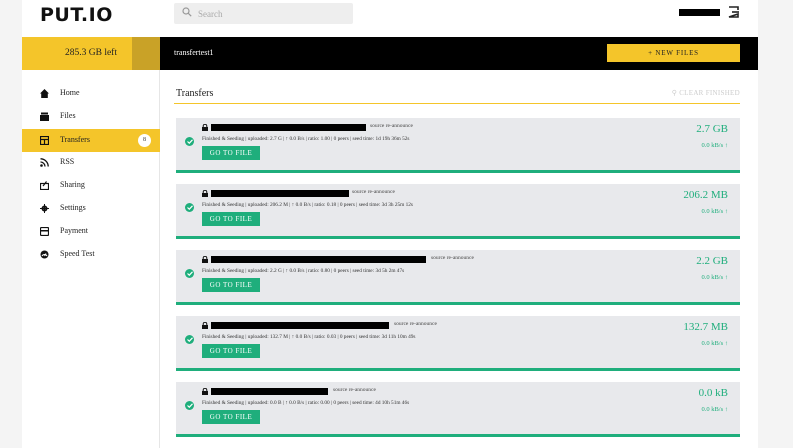 Image resolution: width=793 pixels, height=448 pixels. What do you see at coordinates (91, 140) in the screenshot?
I see `sidebar-item-transfers: Transfers 8` at bounding box center [91, 140].